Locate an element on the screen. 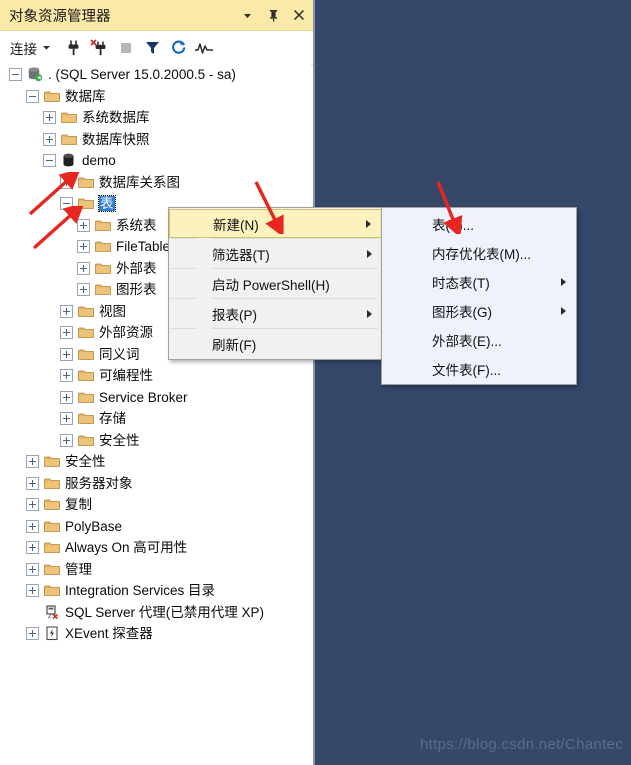 This screenshot has width=631, height=765. tree-item: . (SQL Server 15.0.2000.5 - sa) is located at coordinates (155, 75).